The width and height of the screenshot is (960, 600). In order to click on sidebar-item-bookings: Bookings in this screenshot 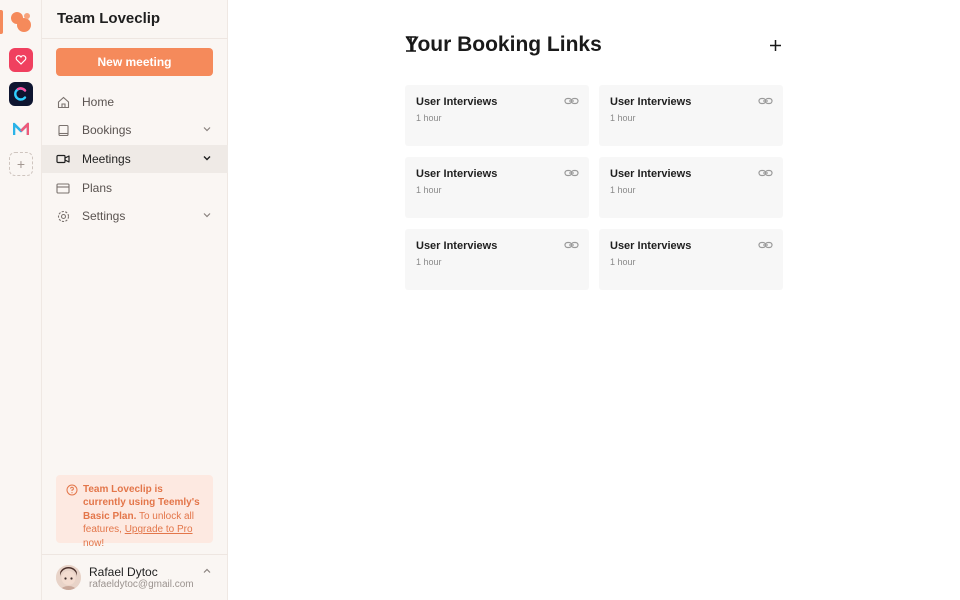, I will do `click(135, 130)`.